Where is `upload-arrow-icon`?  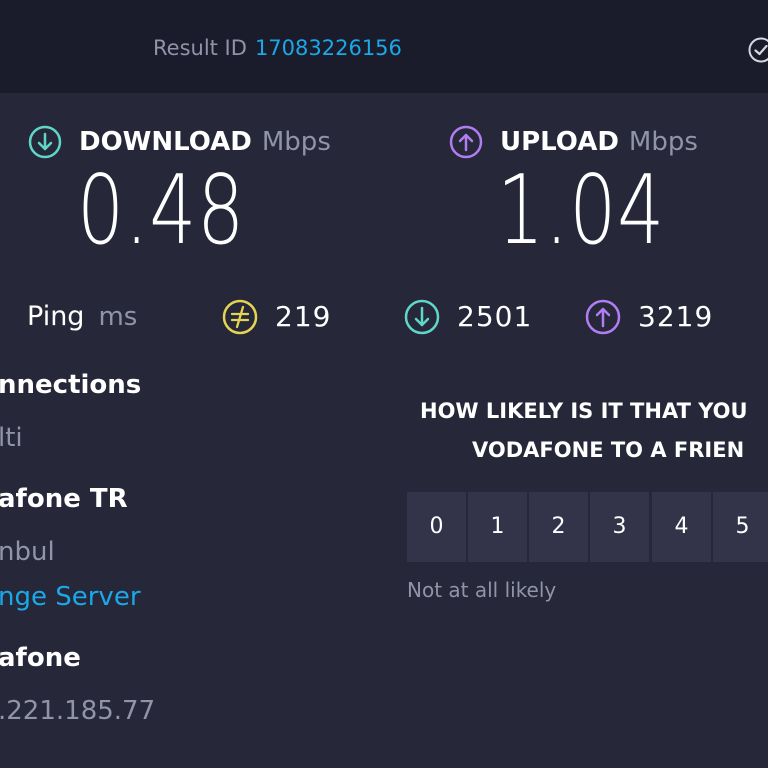
upload-arrow-icon is located at coordinates (466, 142).